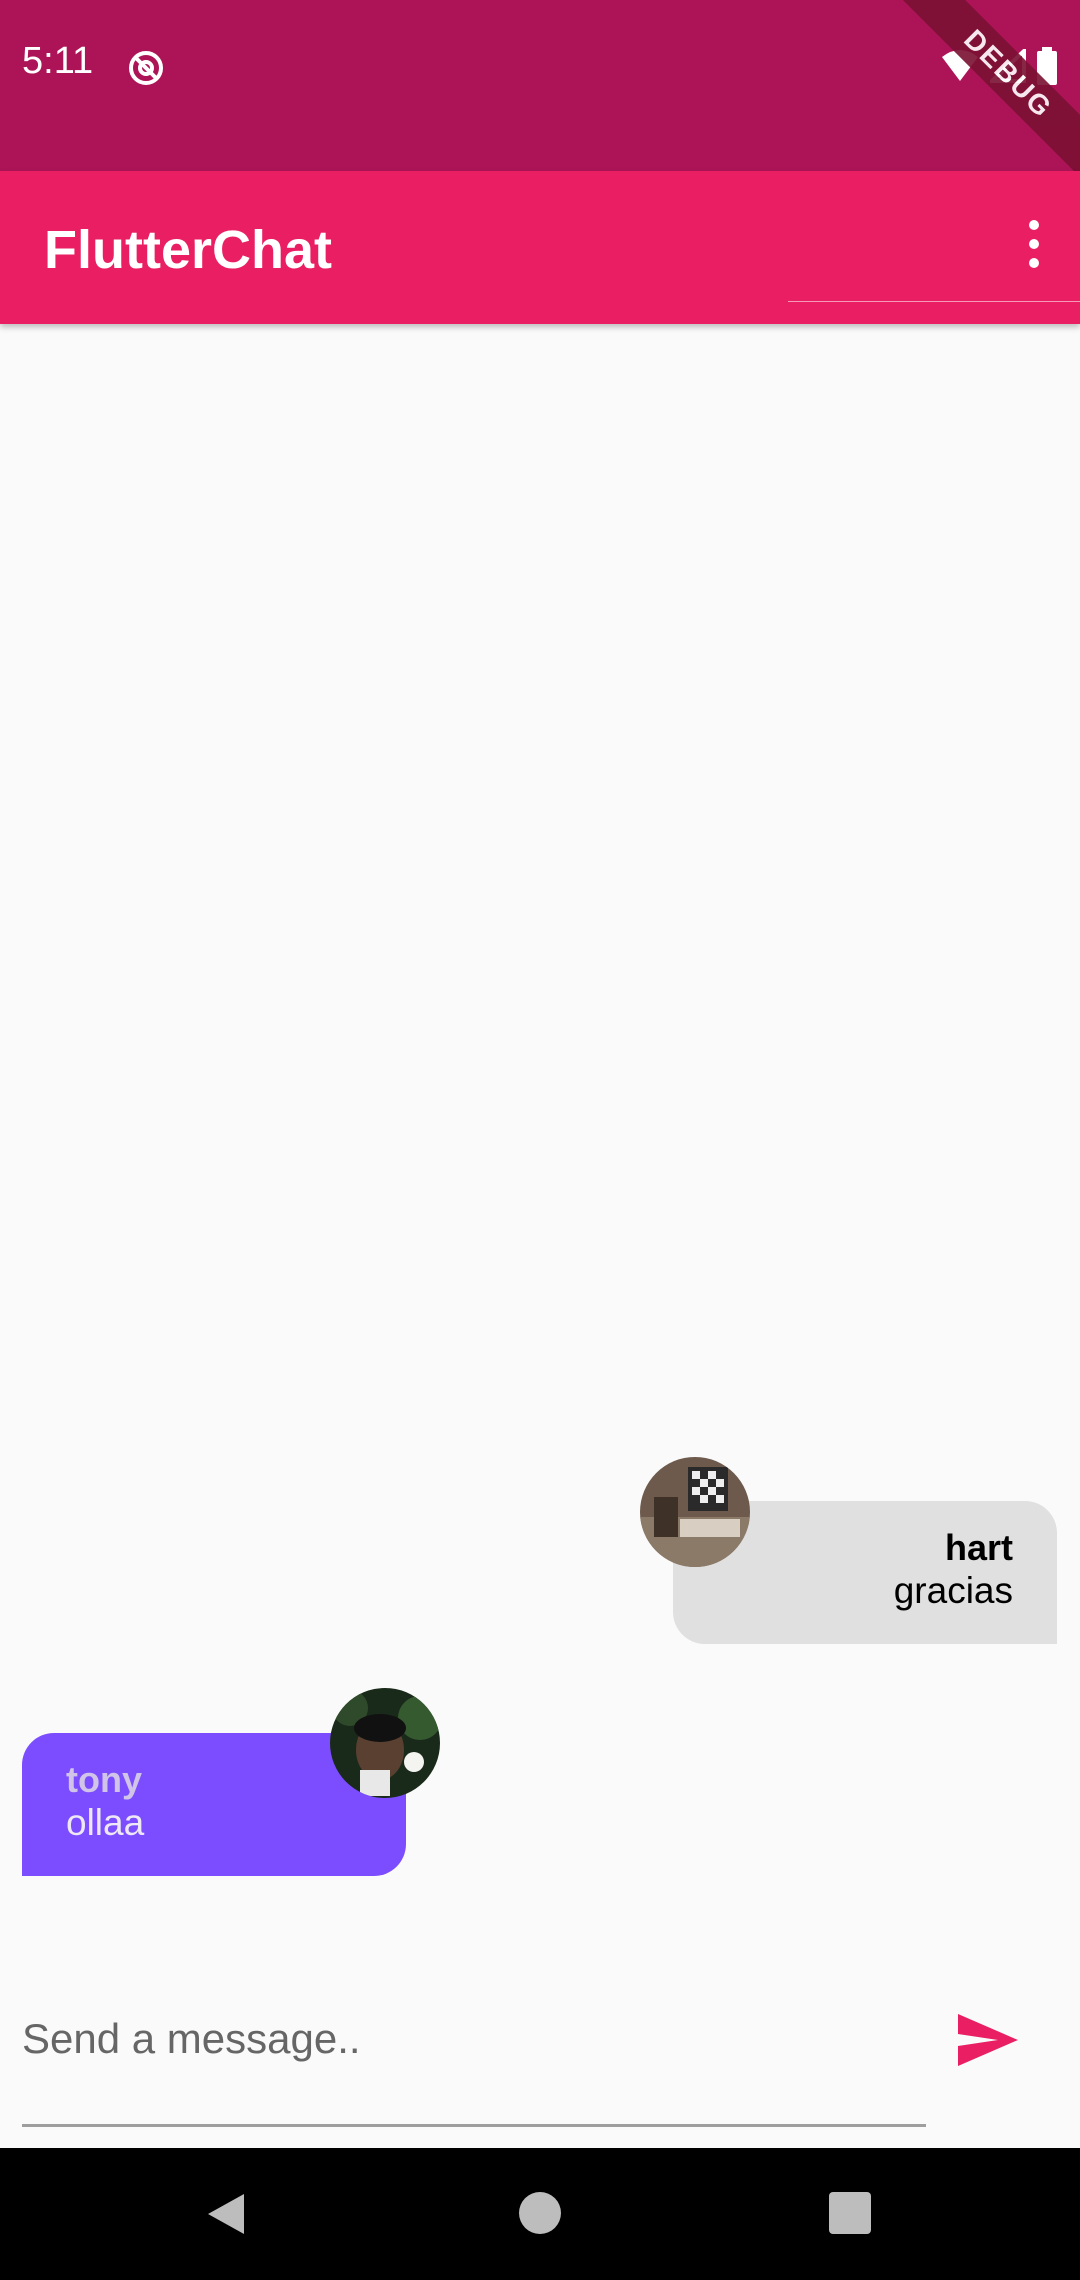 The width and height of the screenshot is (1080, 2280). I want to click on at-sign-icon, so click(146, 68).